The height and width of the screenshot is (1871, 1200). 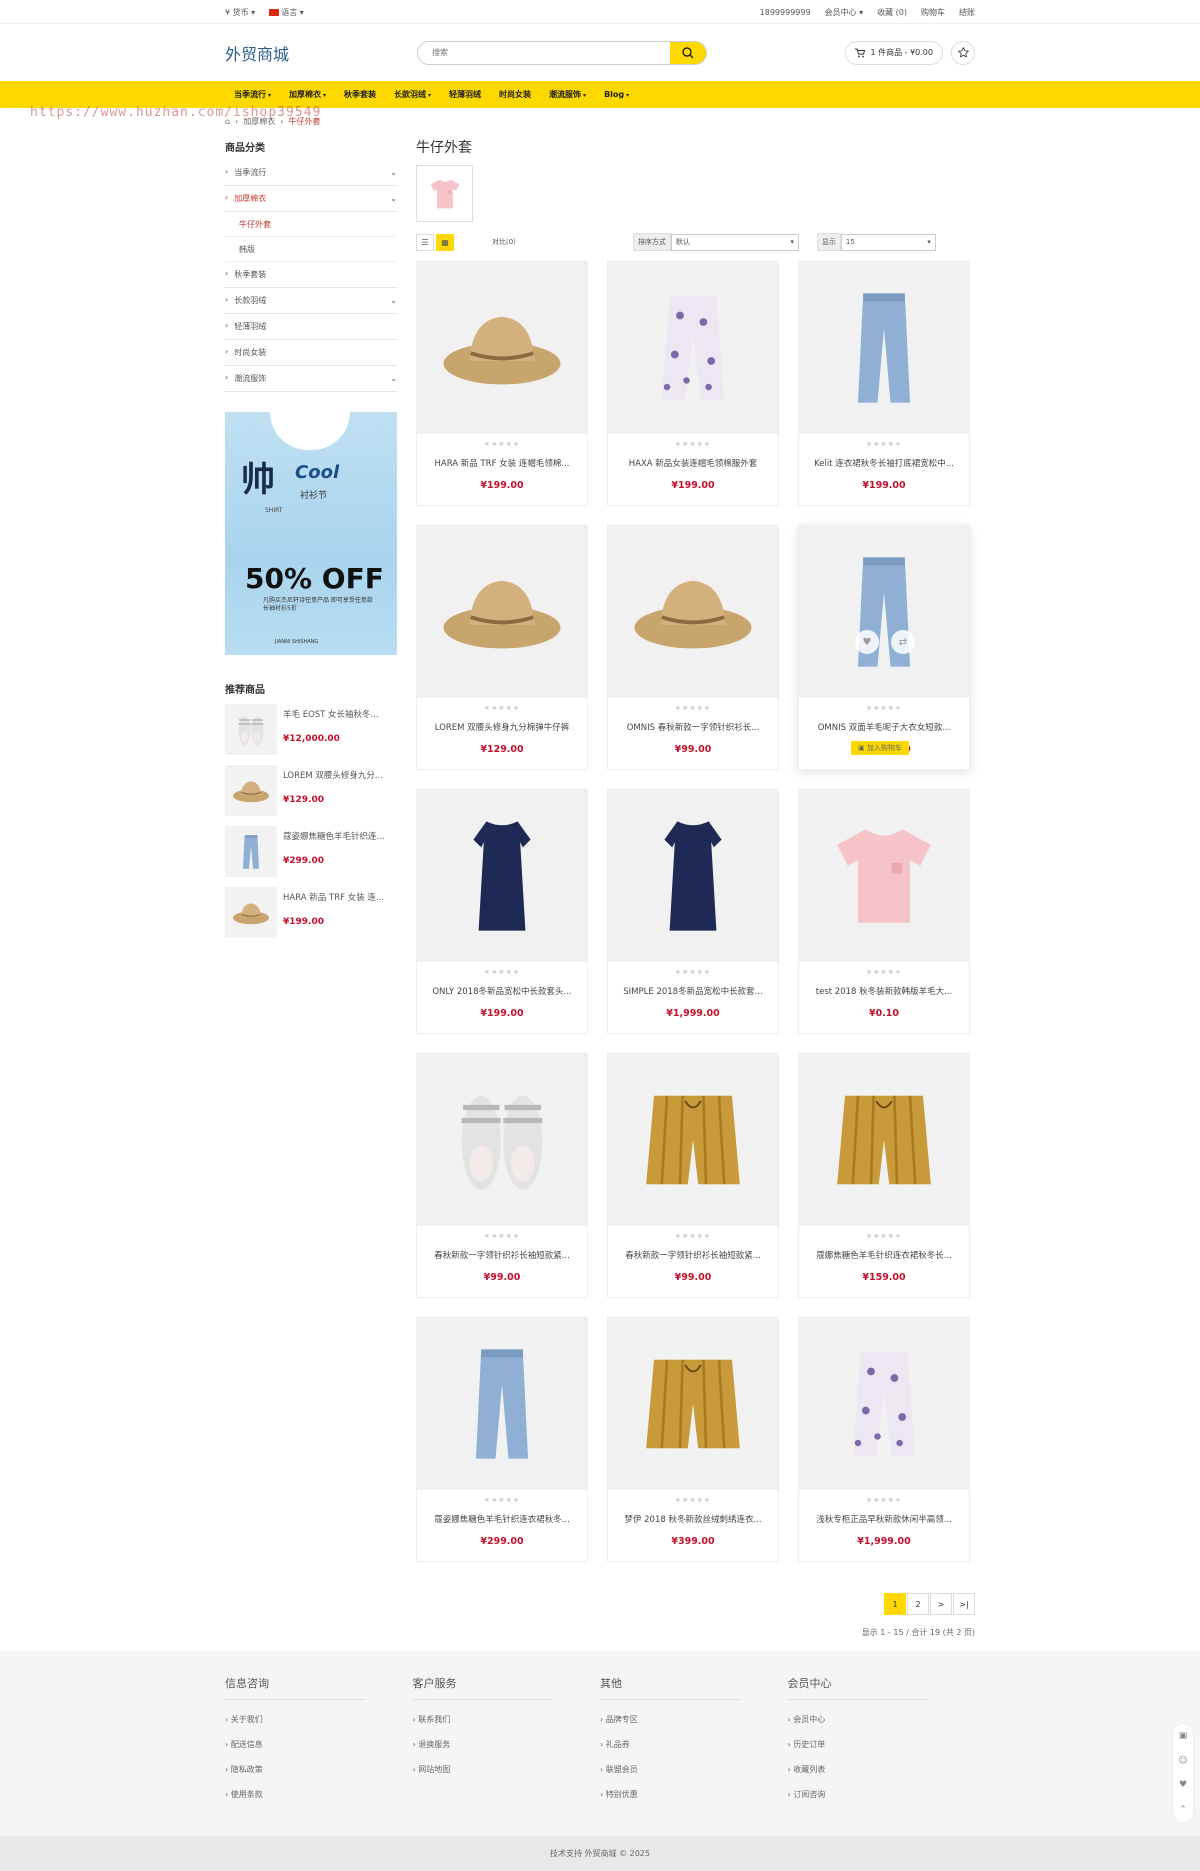 What do you see at coordinates (734, 242) in the screenshot?
I see `sort-select: 默认 ▾` at bounding box center [734, 242].